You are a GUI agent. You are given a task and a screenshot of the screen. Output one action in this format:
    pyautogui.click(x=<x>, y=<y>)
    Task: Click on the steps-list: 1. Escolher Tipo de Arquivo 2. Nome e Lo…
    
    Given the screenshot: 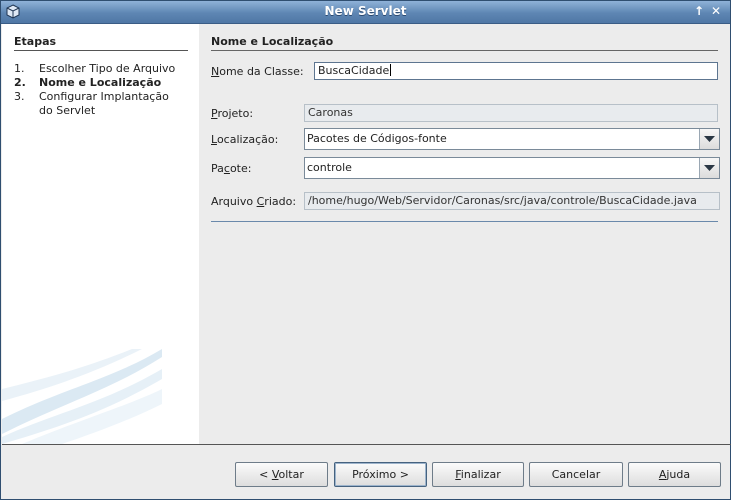 What is the action you would take?
    pyautogui.click(x=104, y=90)
    